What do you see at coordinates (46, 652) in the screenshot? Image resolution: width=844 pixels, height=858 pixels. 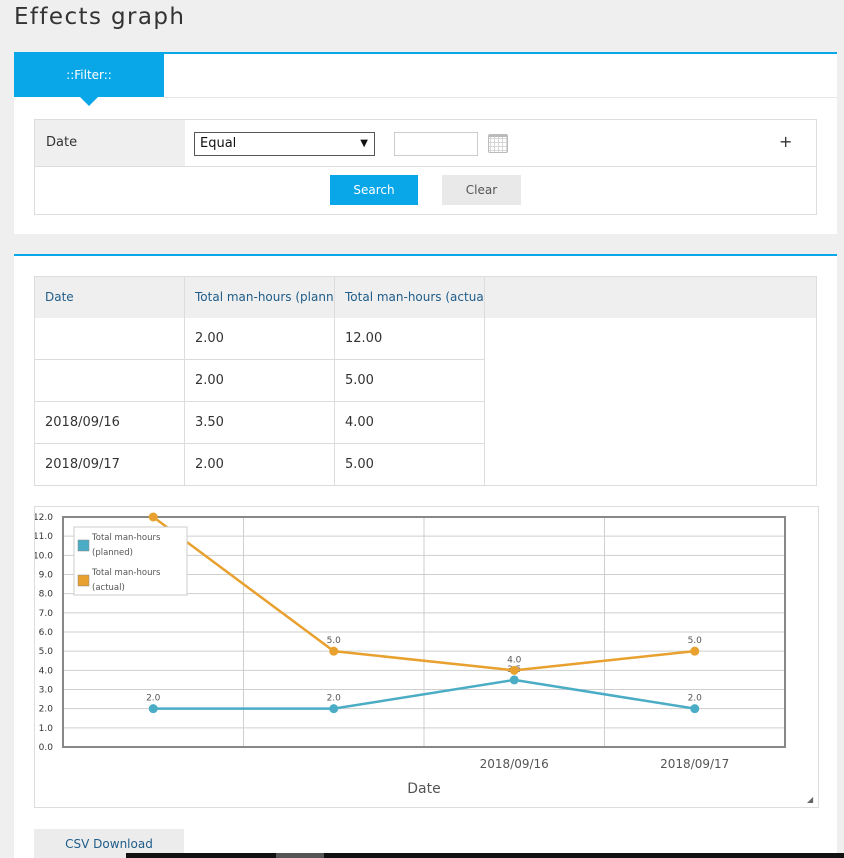 I see `y-tick-label: 5.0` at bounding box center [46, 652].